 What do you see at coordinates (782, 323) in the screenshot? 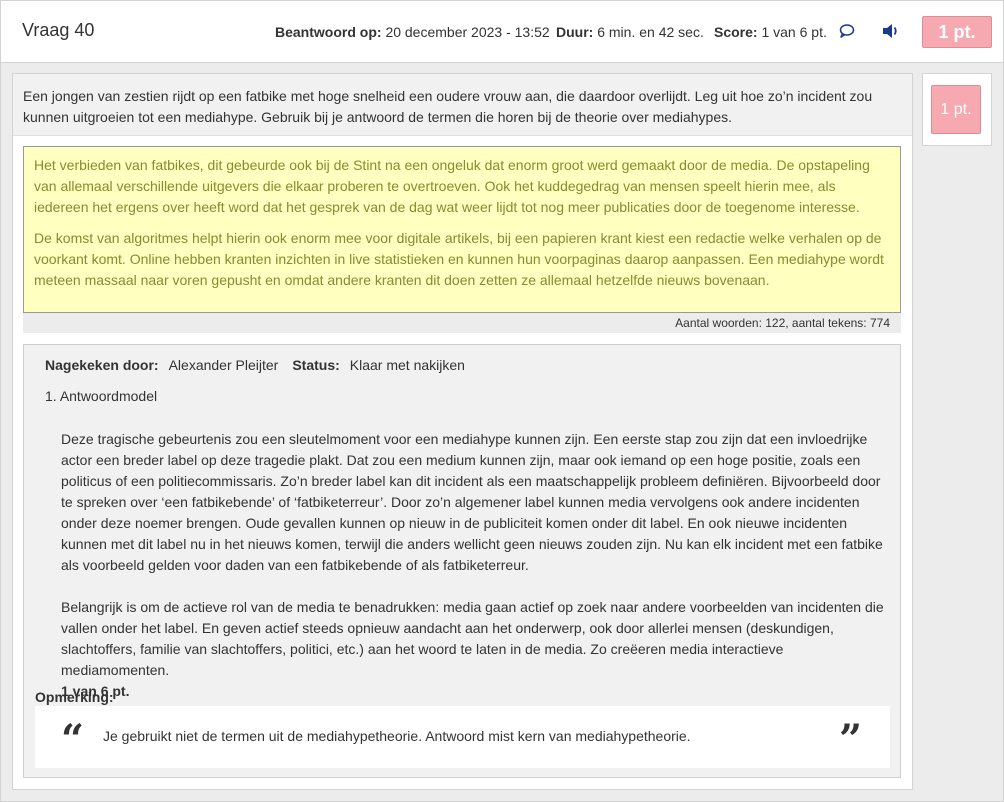
I see `word-counter-text: Aantal woorden: 122, aantal tekens: 774` at bounding box center [782, 323].